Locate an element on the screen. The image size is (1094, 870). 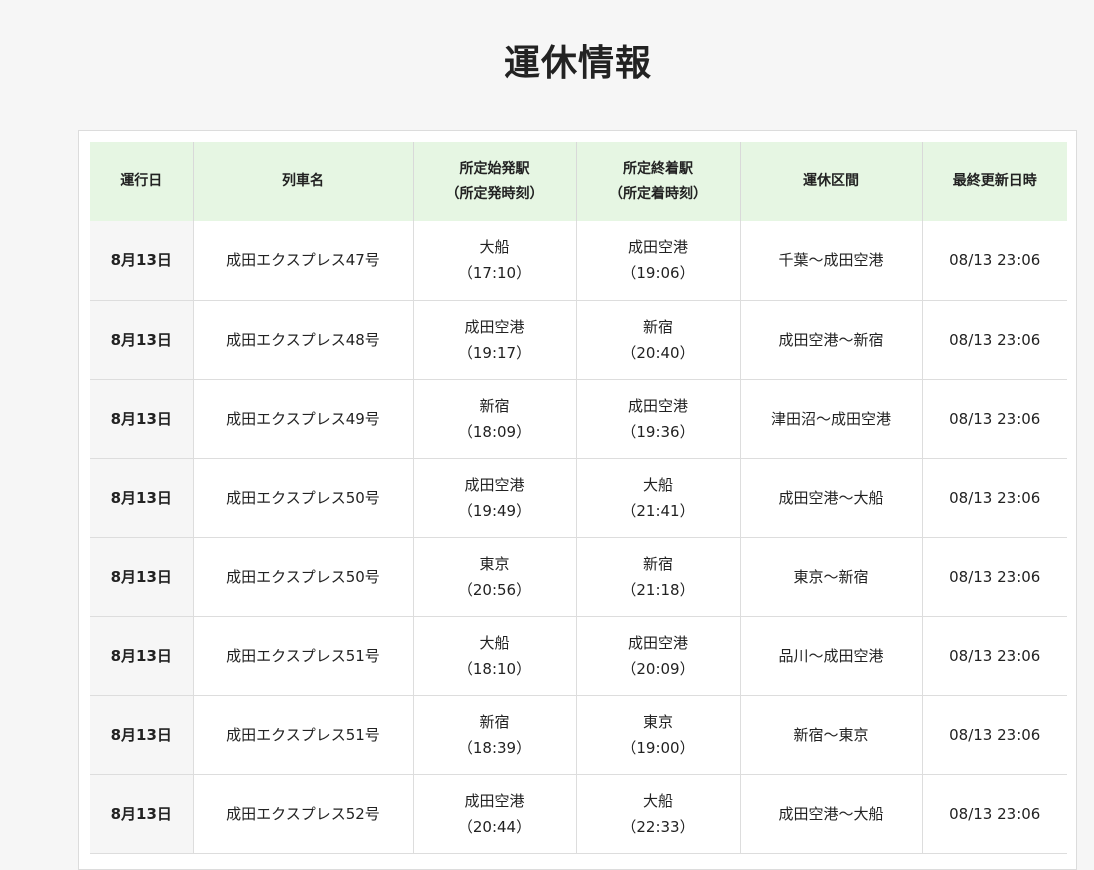
cell-destination: 成田空港 （19:06） is located at coordinates (658, 261).